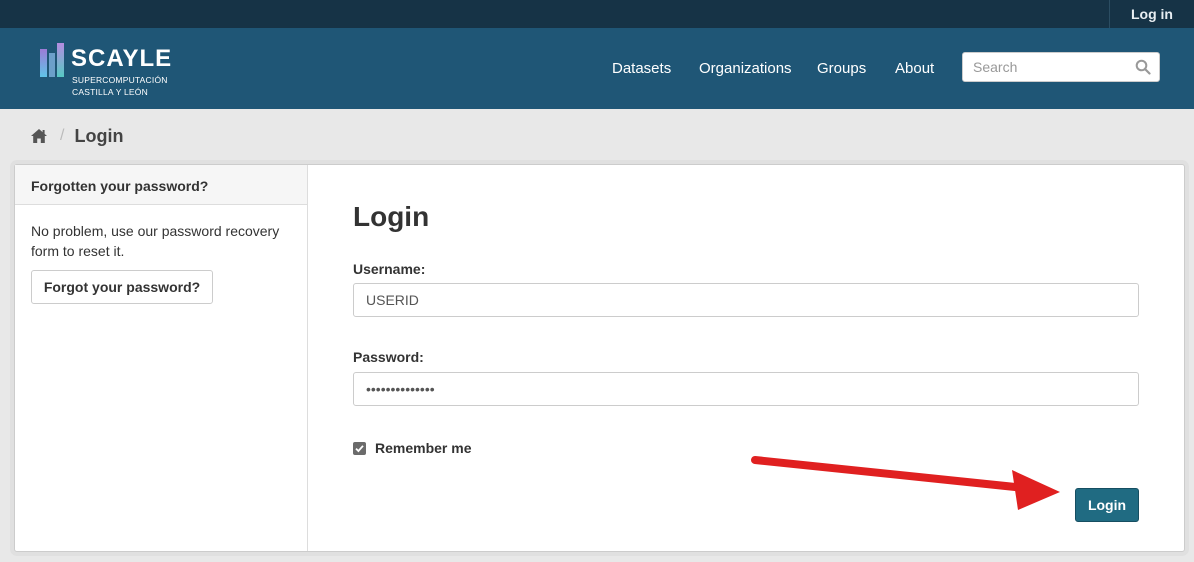 This screenshot has height=562, width=1194. Describe the element at coordinates (359, 448) in the screenshot. I see `checkbox-checked-icon` at that location.